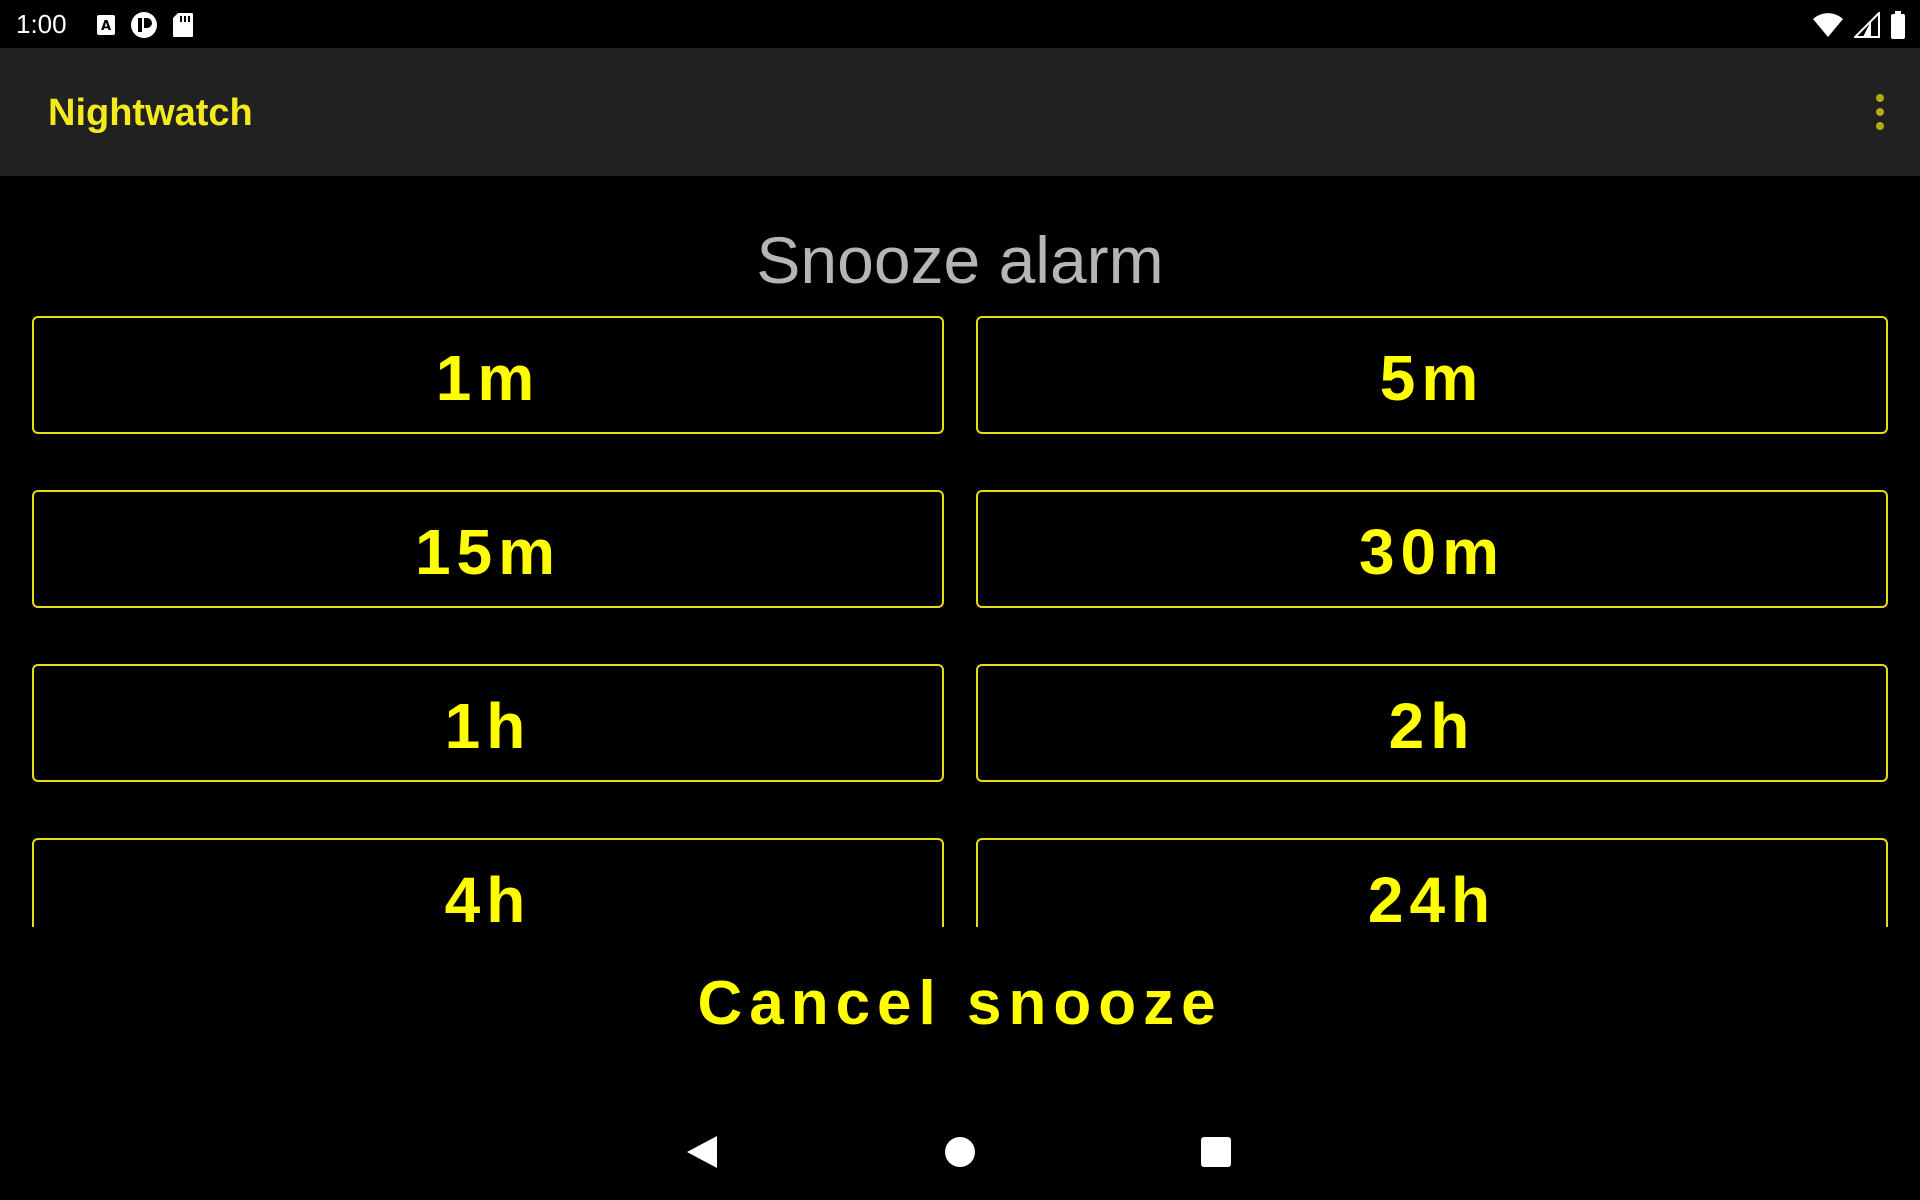 This screenshot has width=1920, height=1200. Describe the element at coordinates (488, 723) in the screenshot. I see `snooze-1h-button: 1h` at that location.